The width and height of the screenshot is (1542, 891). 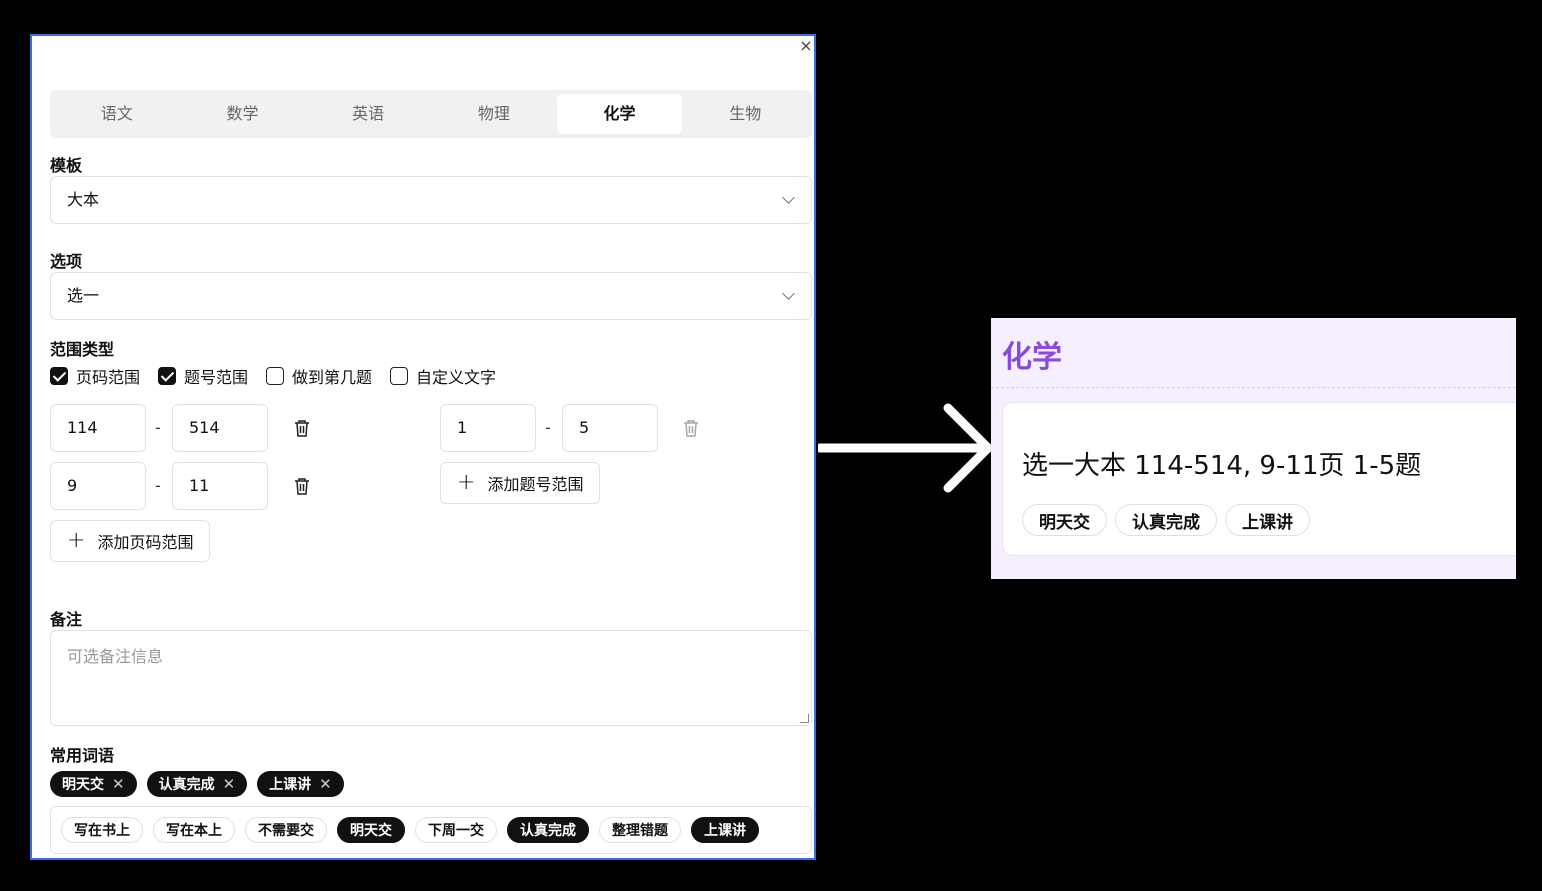 I want to click on preview-summary: 选一大本 114-514, 9-11页 1-5题, so click(x=1222, y=466).